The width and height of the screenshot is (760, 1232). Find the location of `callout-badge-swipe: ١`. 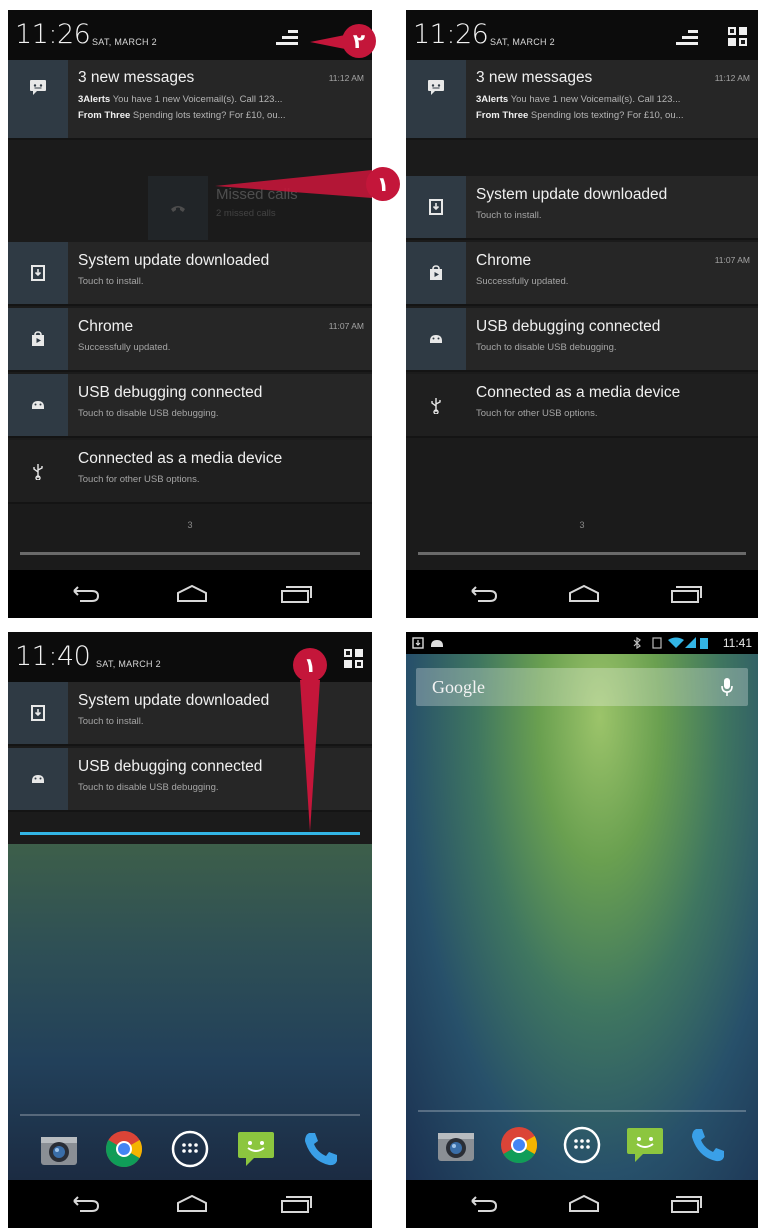

callout-badge-swipe: ١ is located at coordinates (383, 184).